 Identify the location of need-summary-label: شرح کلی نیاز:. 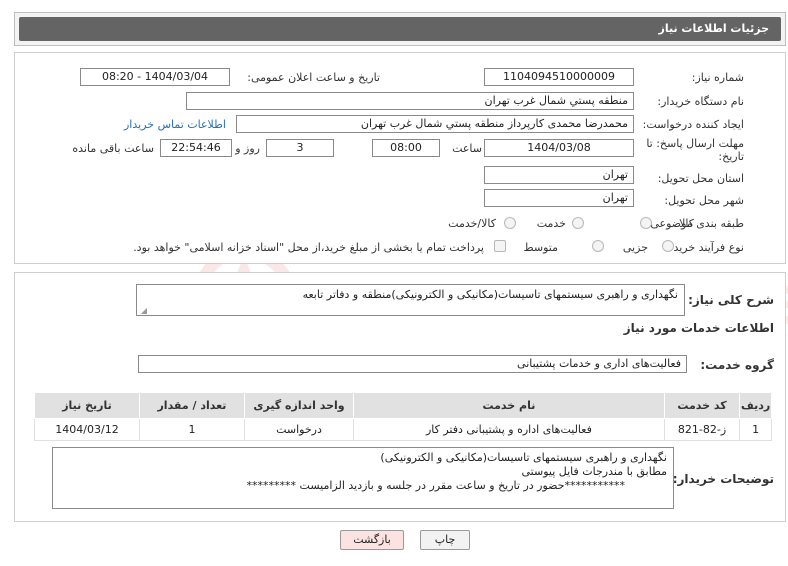
(731, 300).